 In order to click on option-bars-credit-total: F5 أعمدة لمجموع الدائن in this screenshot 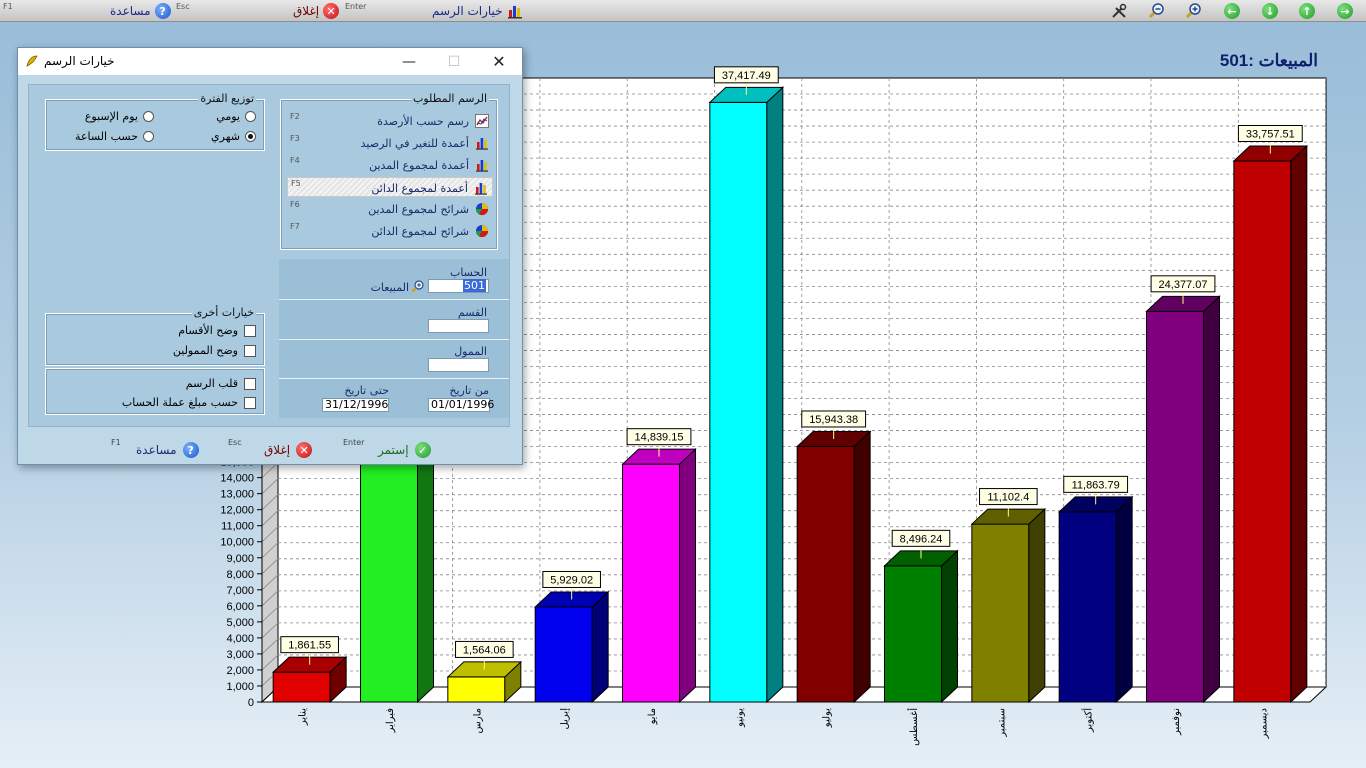, I will do `click(390, 187)`.